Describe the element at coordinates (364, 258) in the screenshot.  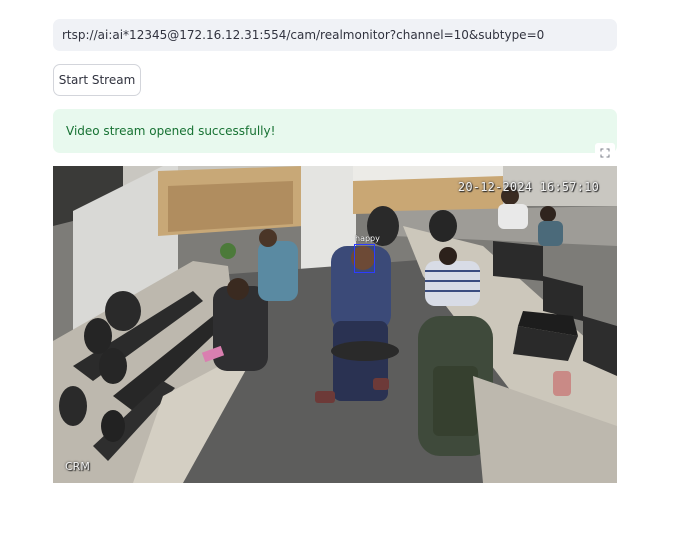
I see `face-detection-box` at that location.